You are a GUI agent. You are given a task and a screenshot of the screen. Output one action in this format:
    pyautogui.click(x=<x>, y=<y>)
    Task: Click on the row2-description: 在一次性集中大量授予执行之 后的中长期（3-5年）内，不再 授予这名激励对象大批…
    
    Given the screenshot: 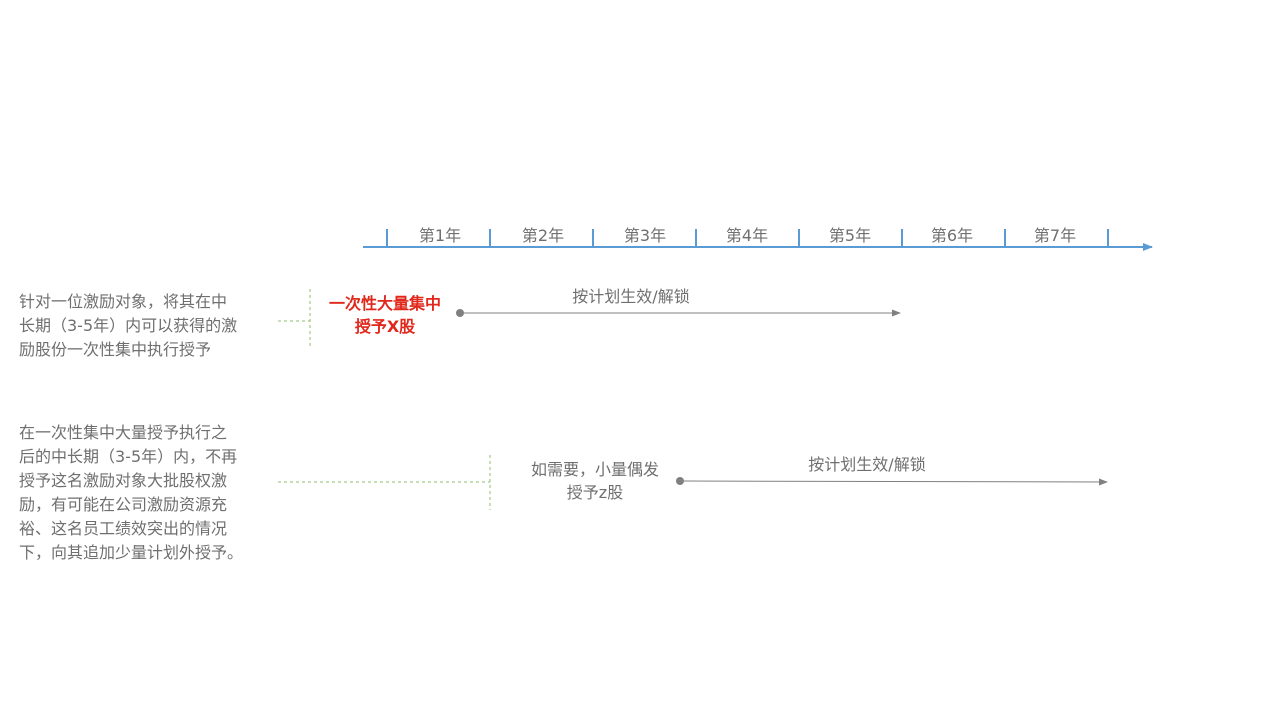 What is the action you would take?
    pyautogui.click(x=131, y=493)
    